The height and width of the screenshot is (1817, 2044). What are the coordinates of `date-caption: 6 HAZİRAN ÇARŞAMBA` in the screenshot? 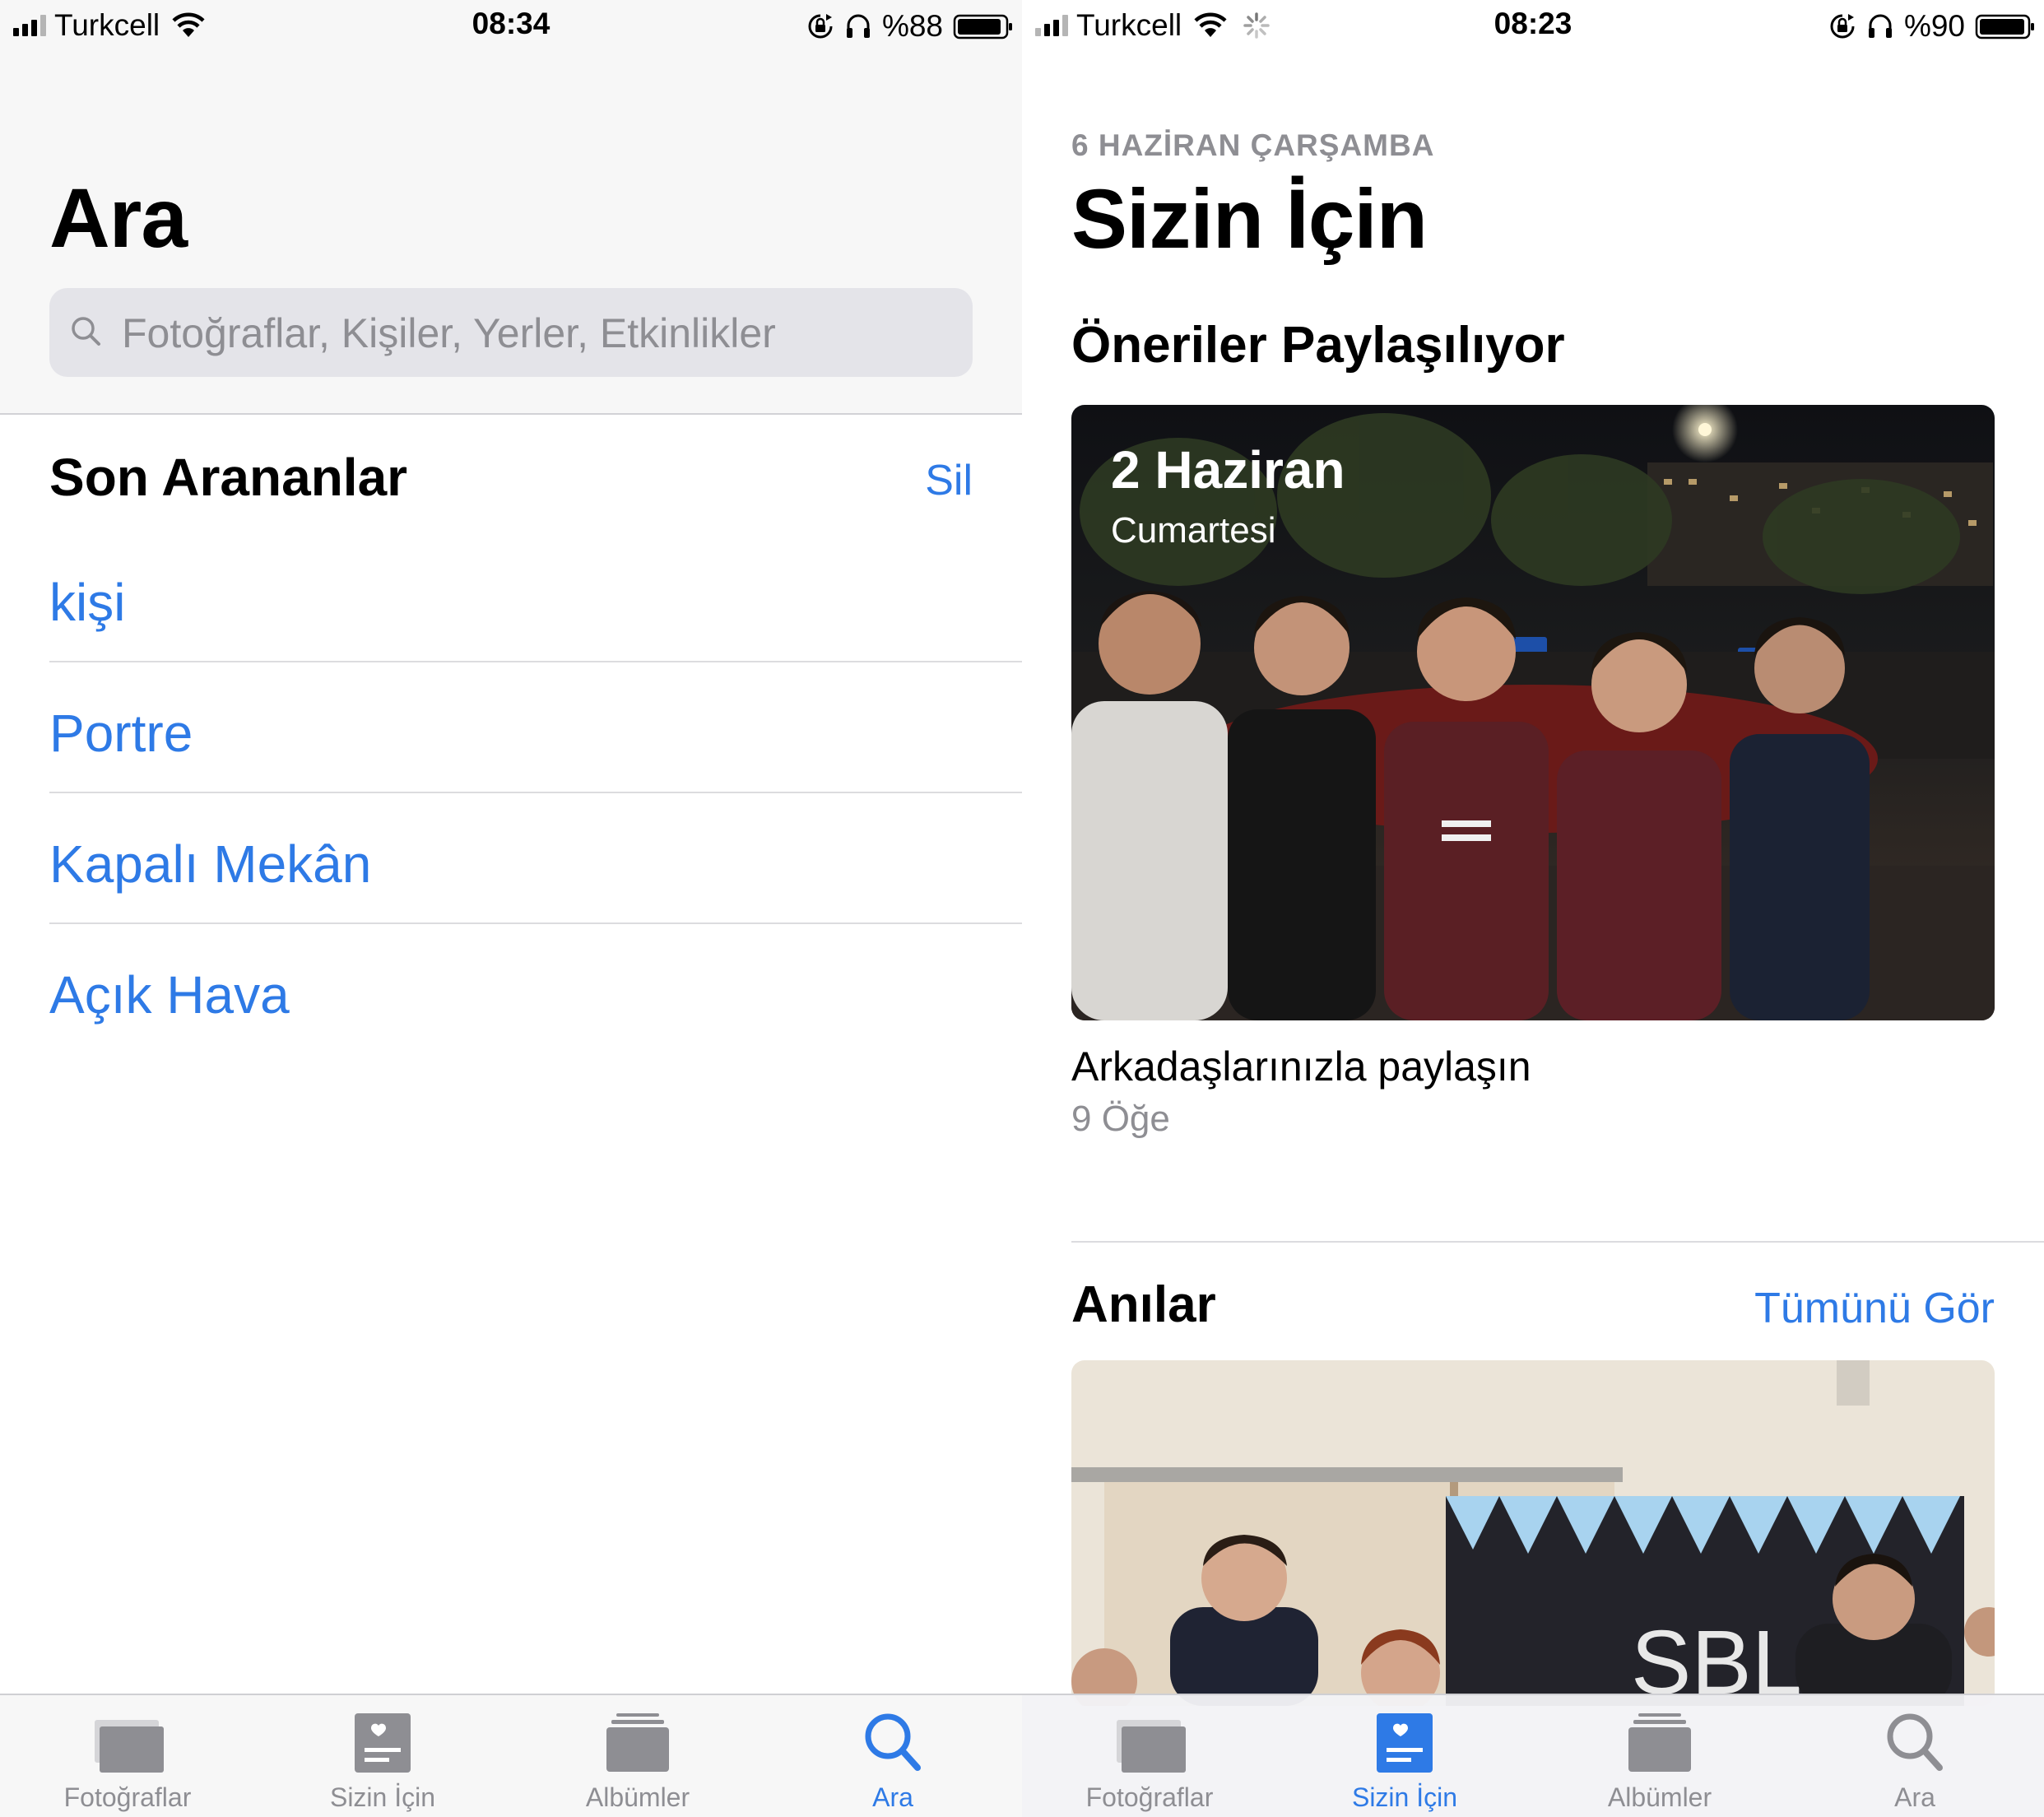 It's located at (1253, 145).